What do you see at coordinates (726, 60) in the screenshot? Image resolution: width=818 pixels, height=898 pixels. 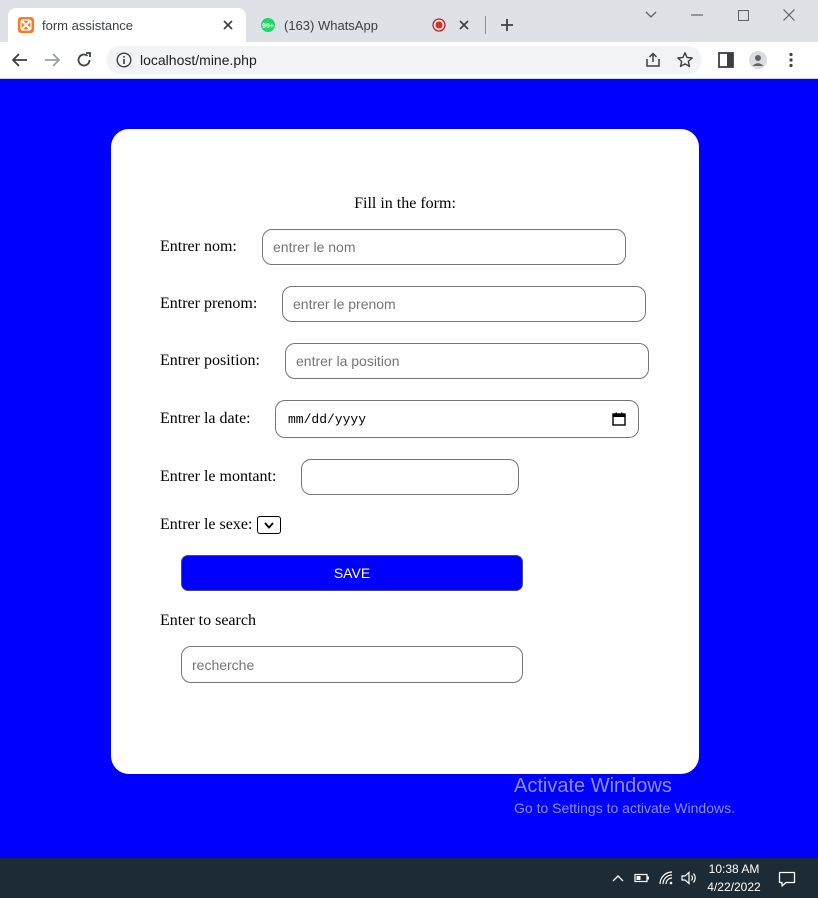 I see `side-panel-icon` at bounding box center [726, 60].